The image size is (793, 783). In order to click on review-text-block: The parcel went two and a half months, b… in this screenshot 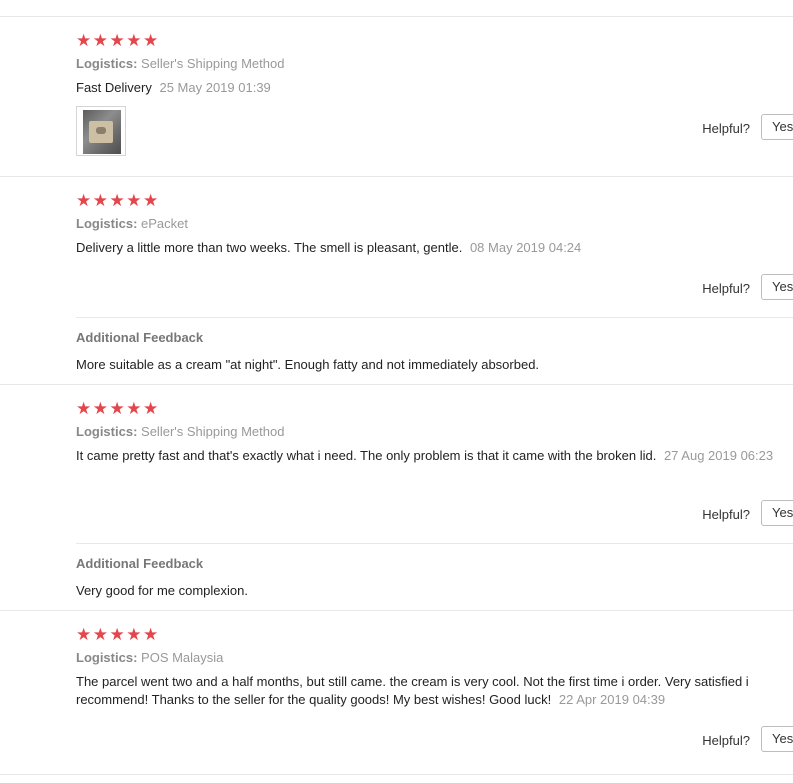, I will do `click(429, 691)`.